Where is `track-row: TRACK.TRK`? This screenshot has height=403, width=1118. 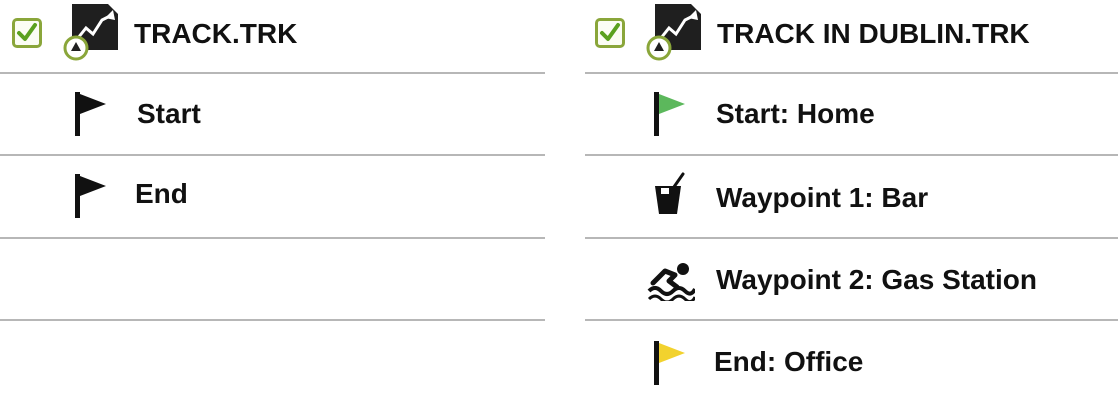 track-row: TRACK.TRK is located at coordinates (272, 41).